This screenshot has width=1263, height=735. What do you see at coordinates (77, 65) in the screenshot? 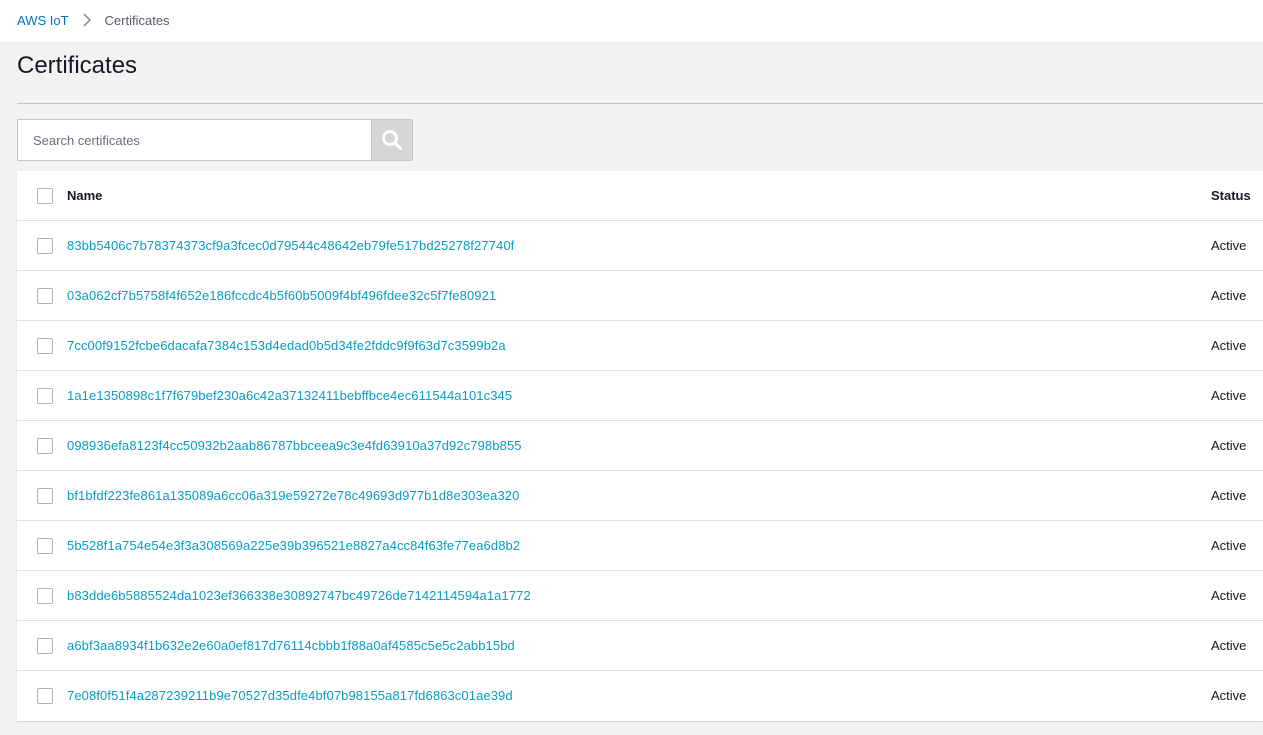
I see `page-title: Certificates` at bounding box center [77, 65].